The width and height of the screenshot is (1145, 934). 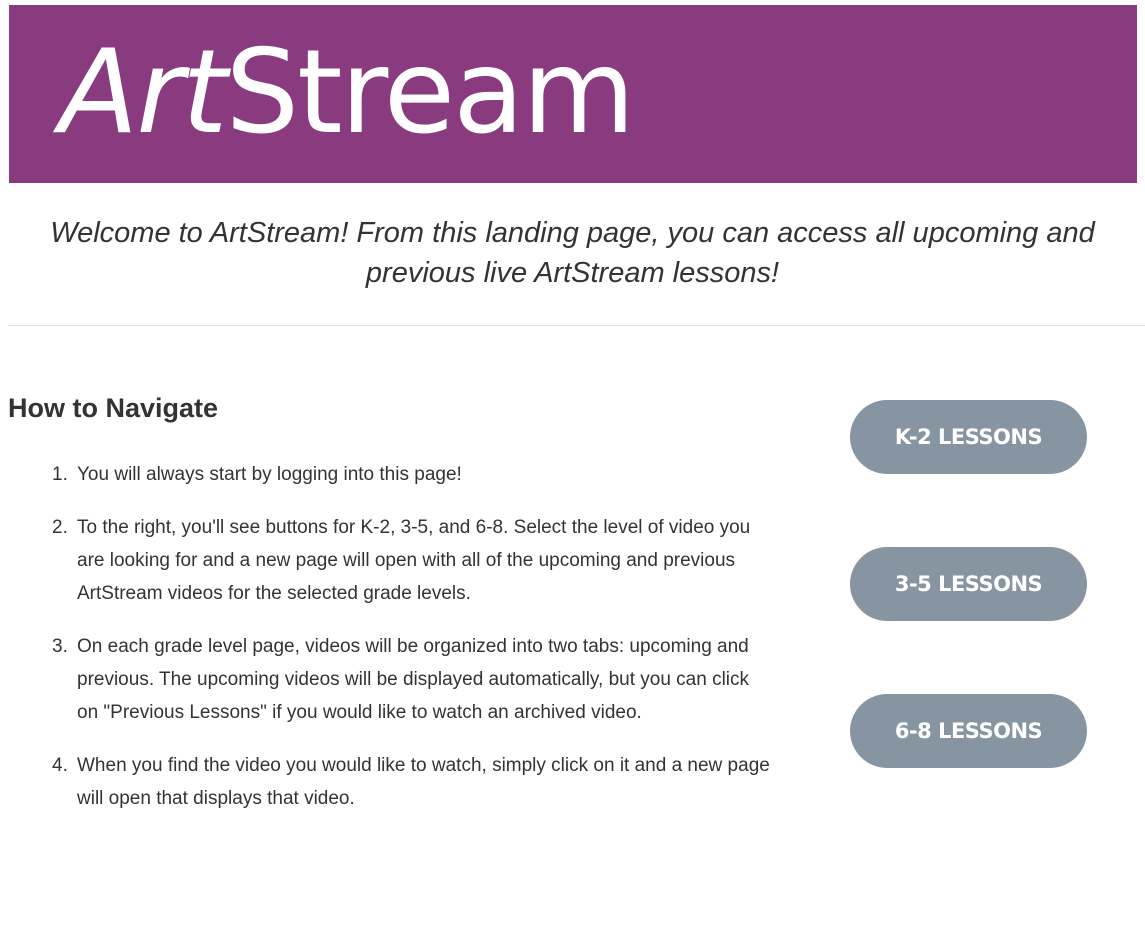 What do you see at coordinates (572, 273) in the screenshot?
I see `welcome-line-2: previous live ArtStream lessons!` at bounding box center [572, 273].